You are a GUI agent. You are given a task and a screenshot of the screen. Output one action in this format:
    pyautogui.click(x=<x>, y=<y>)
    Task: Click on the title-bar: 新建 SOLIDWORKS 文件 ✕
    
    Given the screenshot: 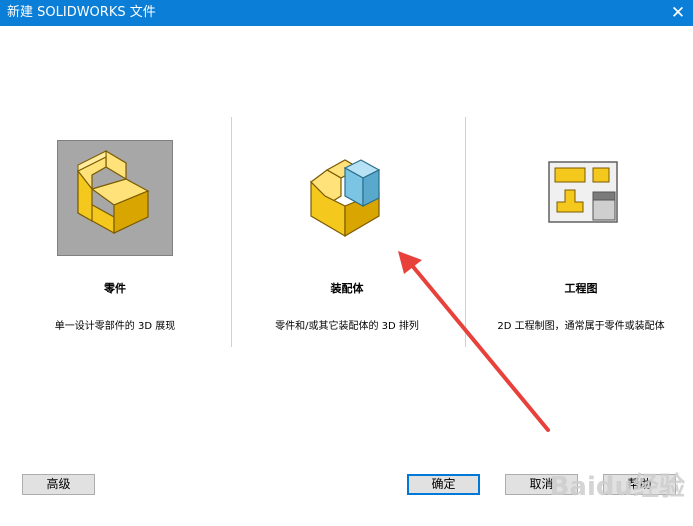 What is the action you would take?
    pyautogui.click(x=346, y=13)
    